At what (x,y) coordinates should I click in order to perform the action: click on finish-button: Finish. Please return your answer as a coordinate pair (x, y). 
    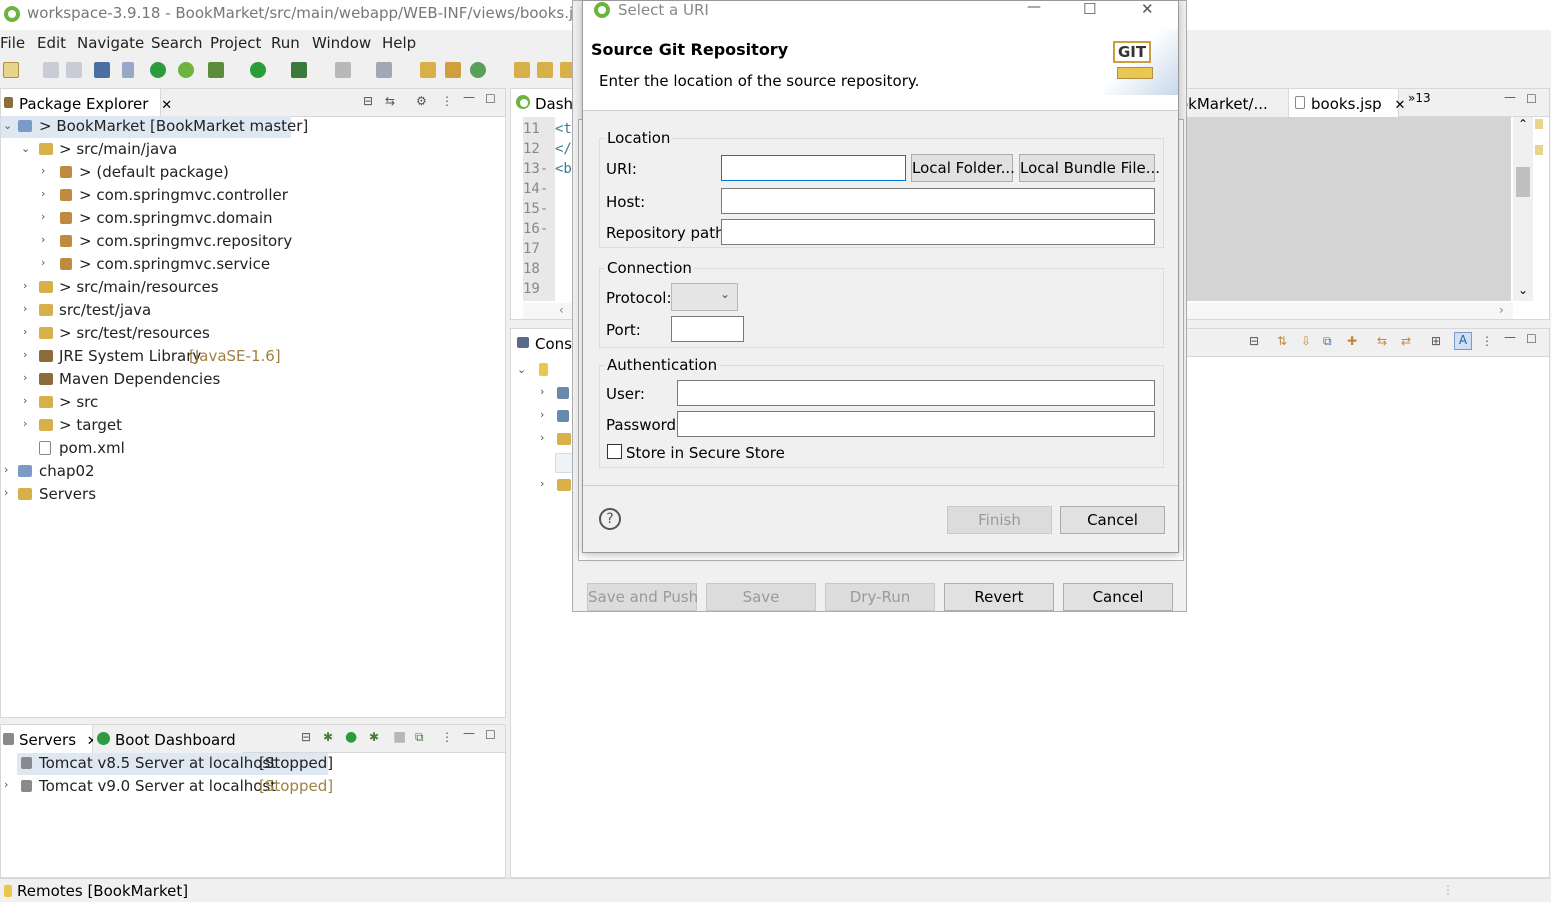
    Looking at the image, I should click on (999, 520).